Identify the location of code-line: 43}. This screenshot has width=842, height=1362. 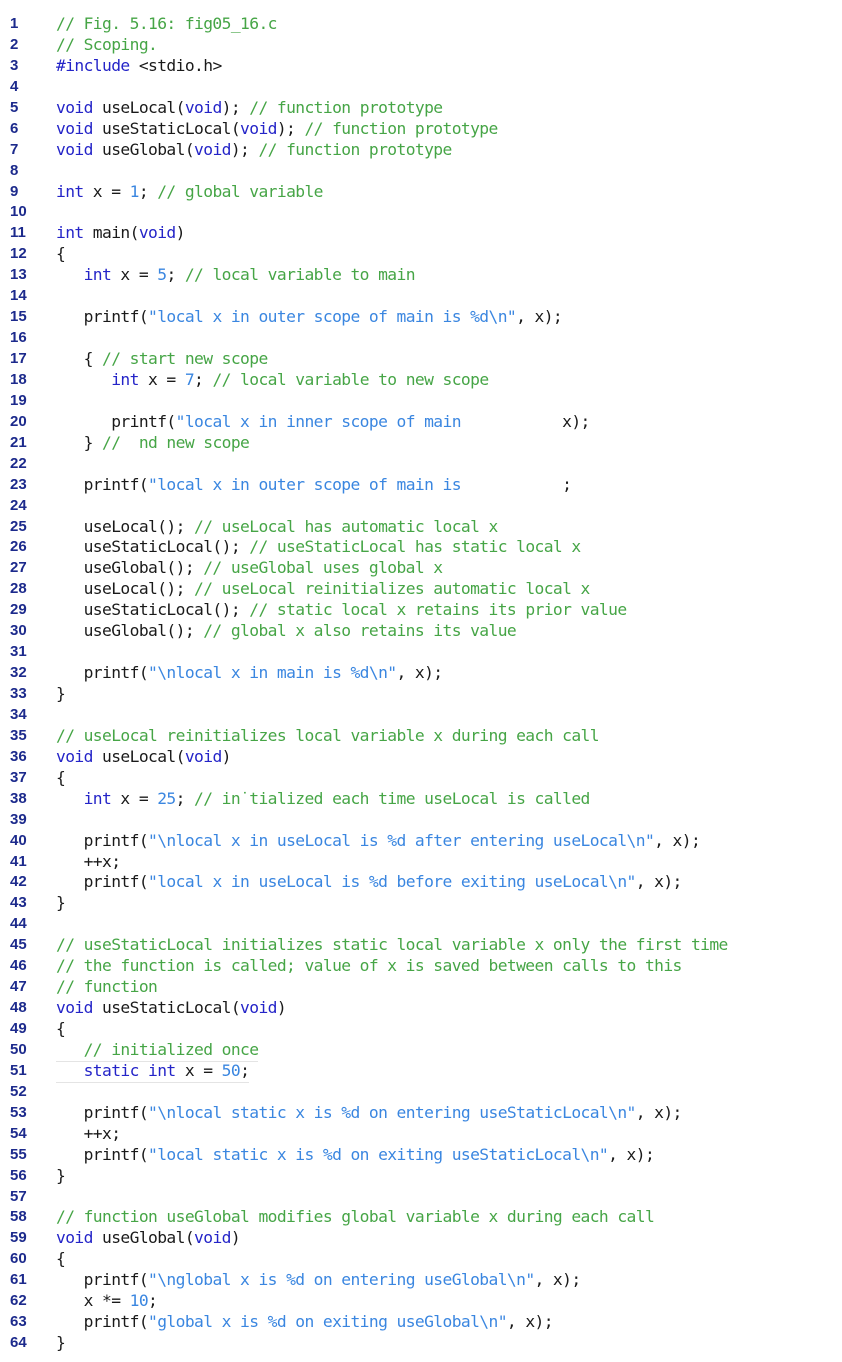
(421, 903).